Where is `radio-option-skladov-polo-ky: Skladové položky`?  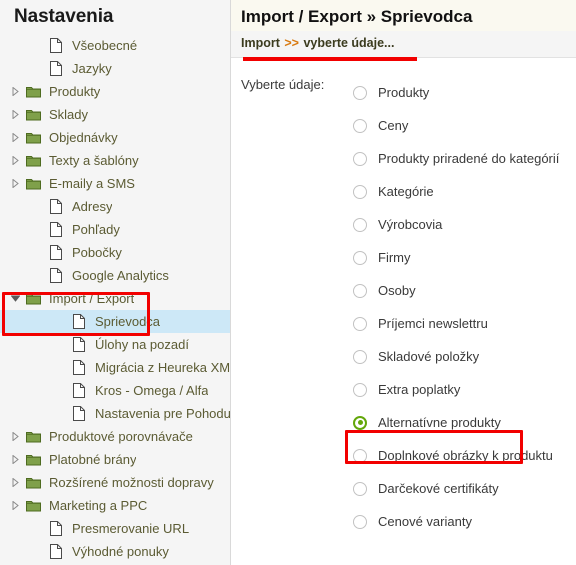
radio-option-skladov-polo-ky: Skladové položky is located at coordinates (464, 356).